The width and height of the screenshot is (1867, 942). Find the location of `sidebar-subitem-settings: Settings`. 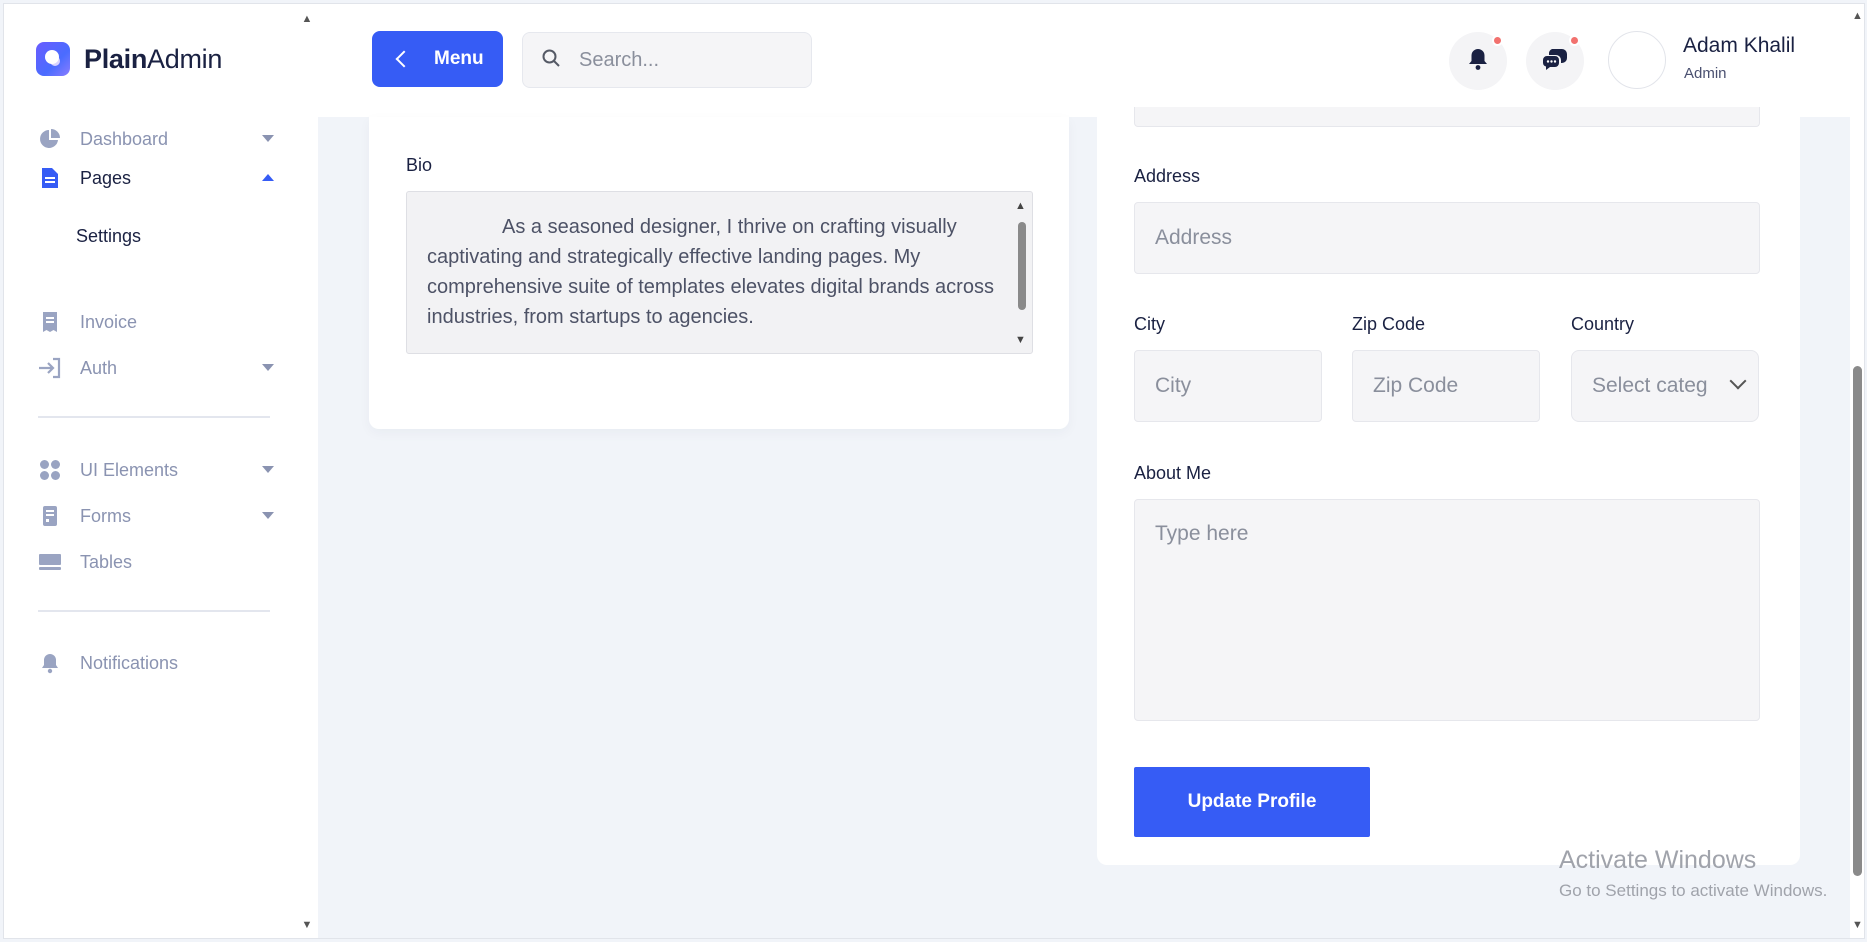

sidebar-subitem-settings: Settings is located at coordinates (108, 236).